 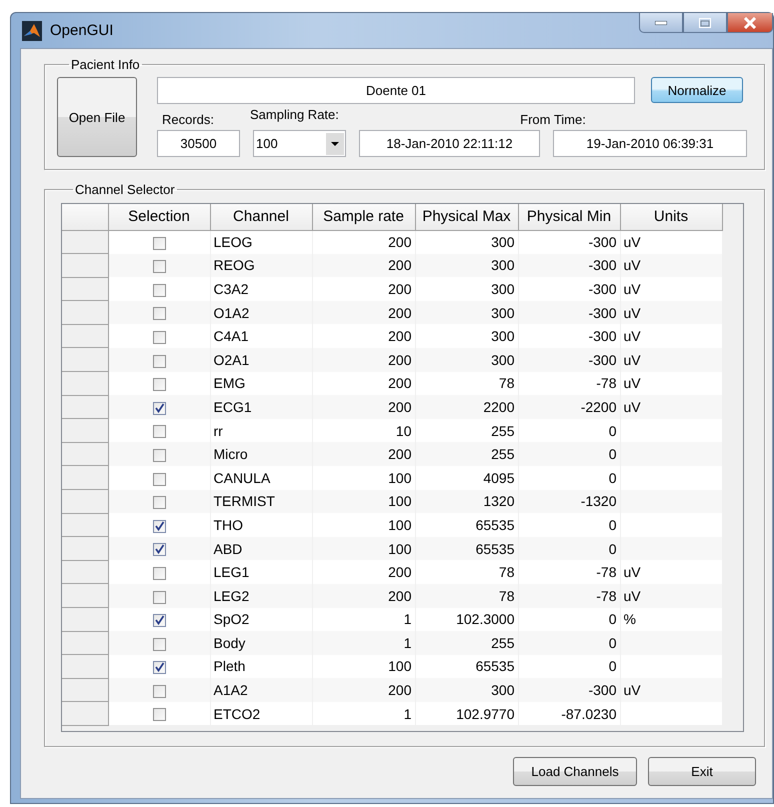 I want to click on minimize-icon, so click(x=661, y=22).